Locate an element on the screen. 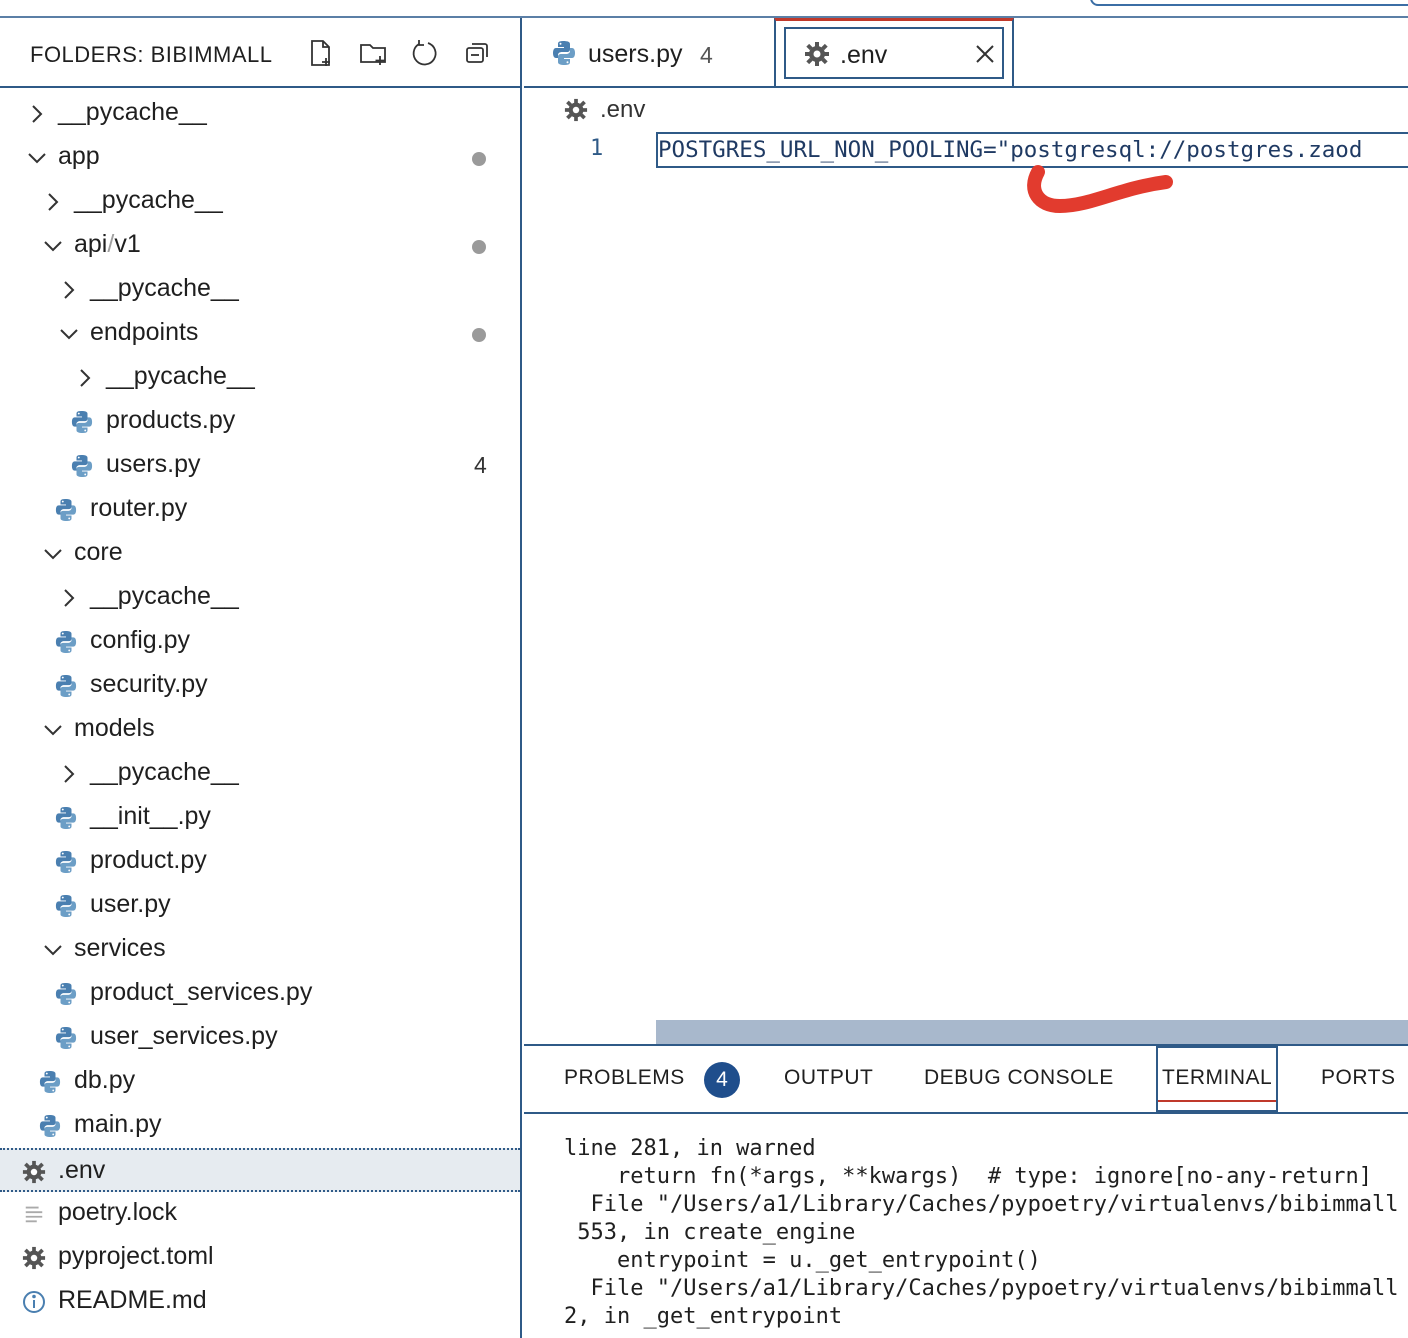 This screenshot has width=1408, height=1338. panel-tab-ports: PORTS is located at coordinates (1358, 1078).